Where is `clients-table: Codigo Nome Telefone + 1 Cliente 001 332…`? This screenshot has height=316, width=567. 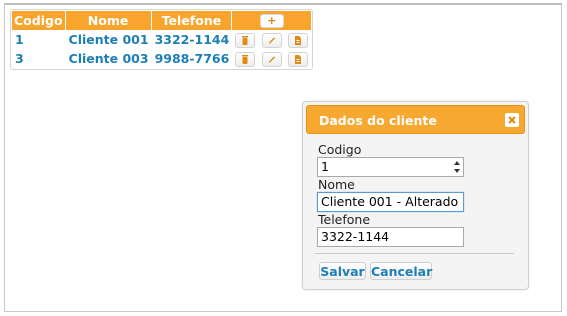 clients-table: Codigo Nome Telefone + 1 Cliente 001 332… is located at coordinates (162, 39).